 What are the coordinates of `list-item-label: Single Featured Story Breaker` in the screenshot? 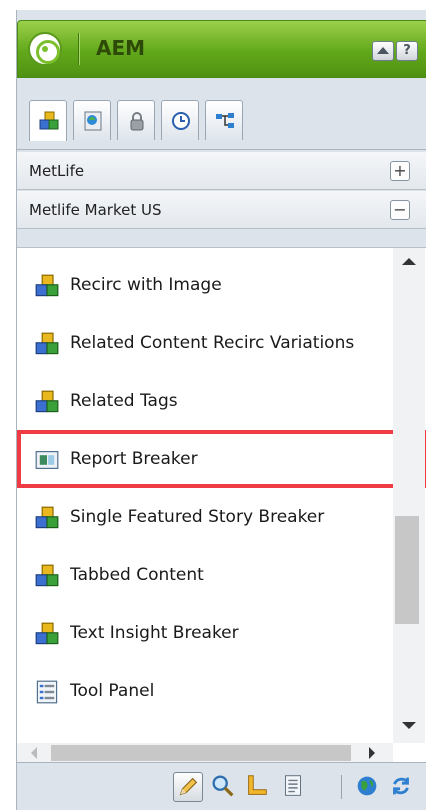 It's located at (197, 517).